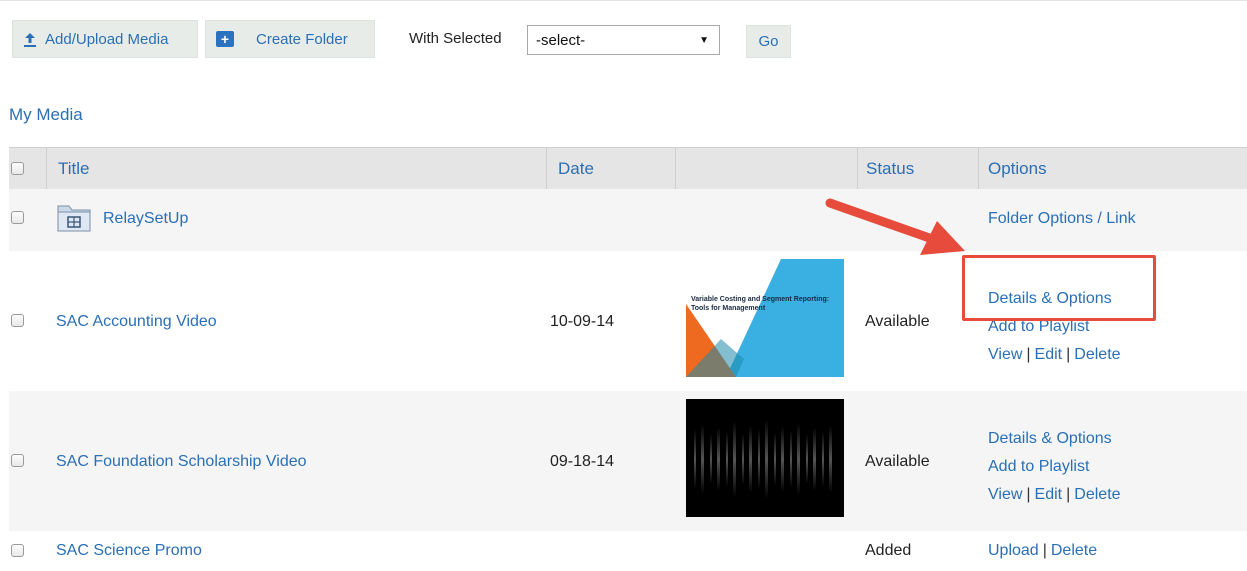  I want to click on column-header-status: Status, so click(890, 169).